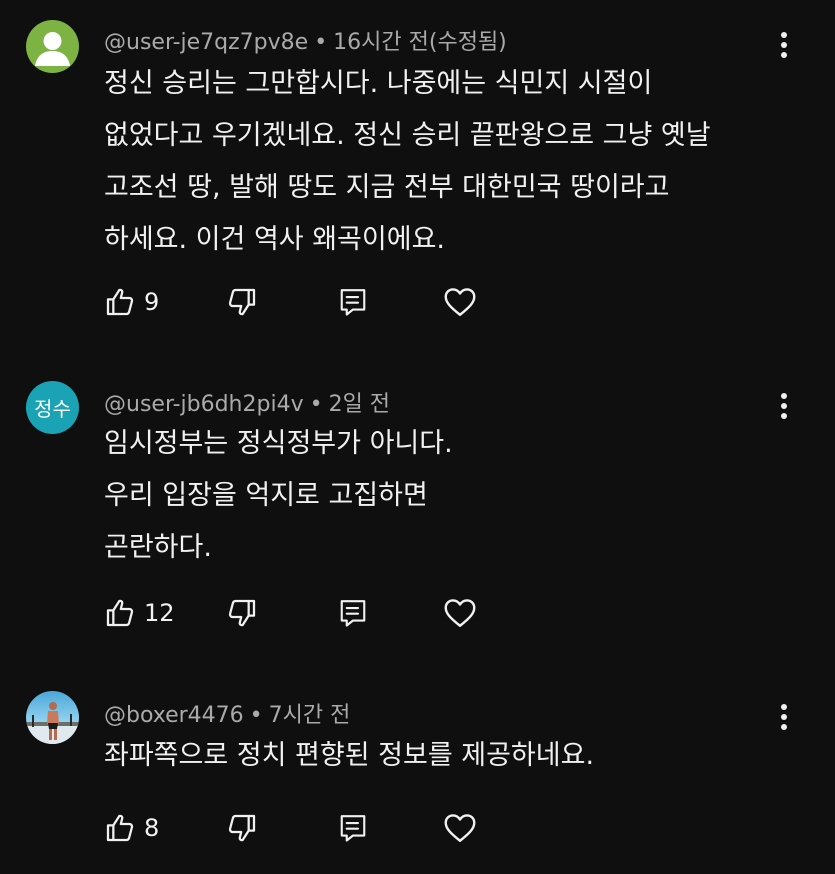  Describe the element at coordinates (420, 42) in the screenshot. I see `comment-time: 16시간 전(수정됨)` at that location.